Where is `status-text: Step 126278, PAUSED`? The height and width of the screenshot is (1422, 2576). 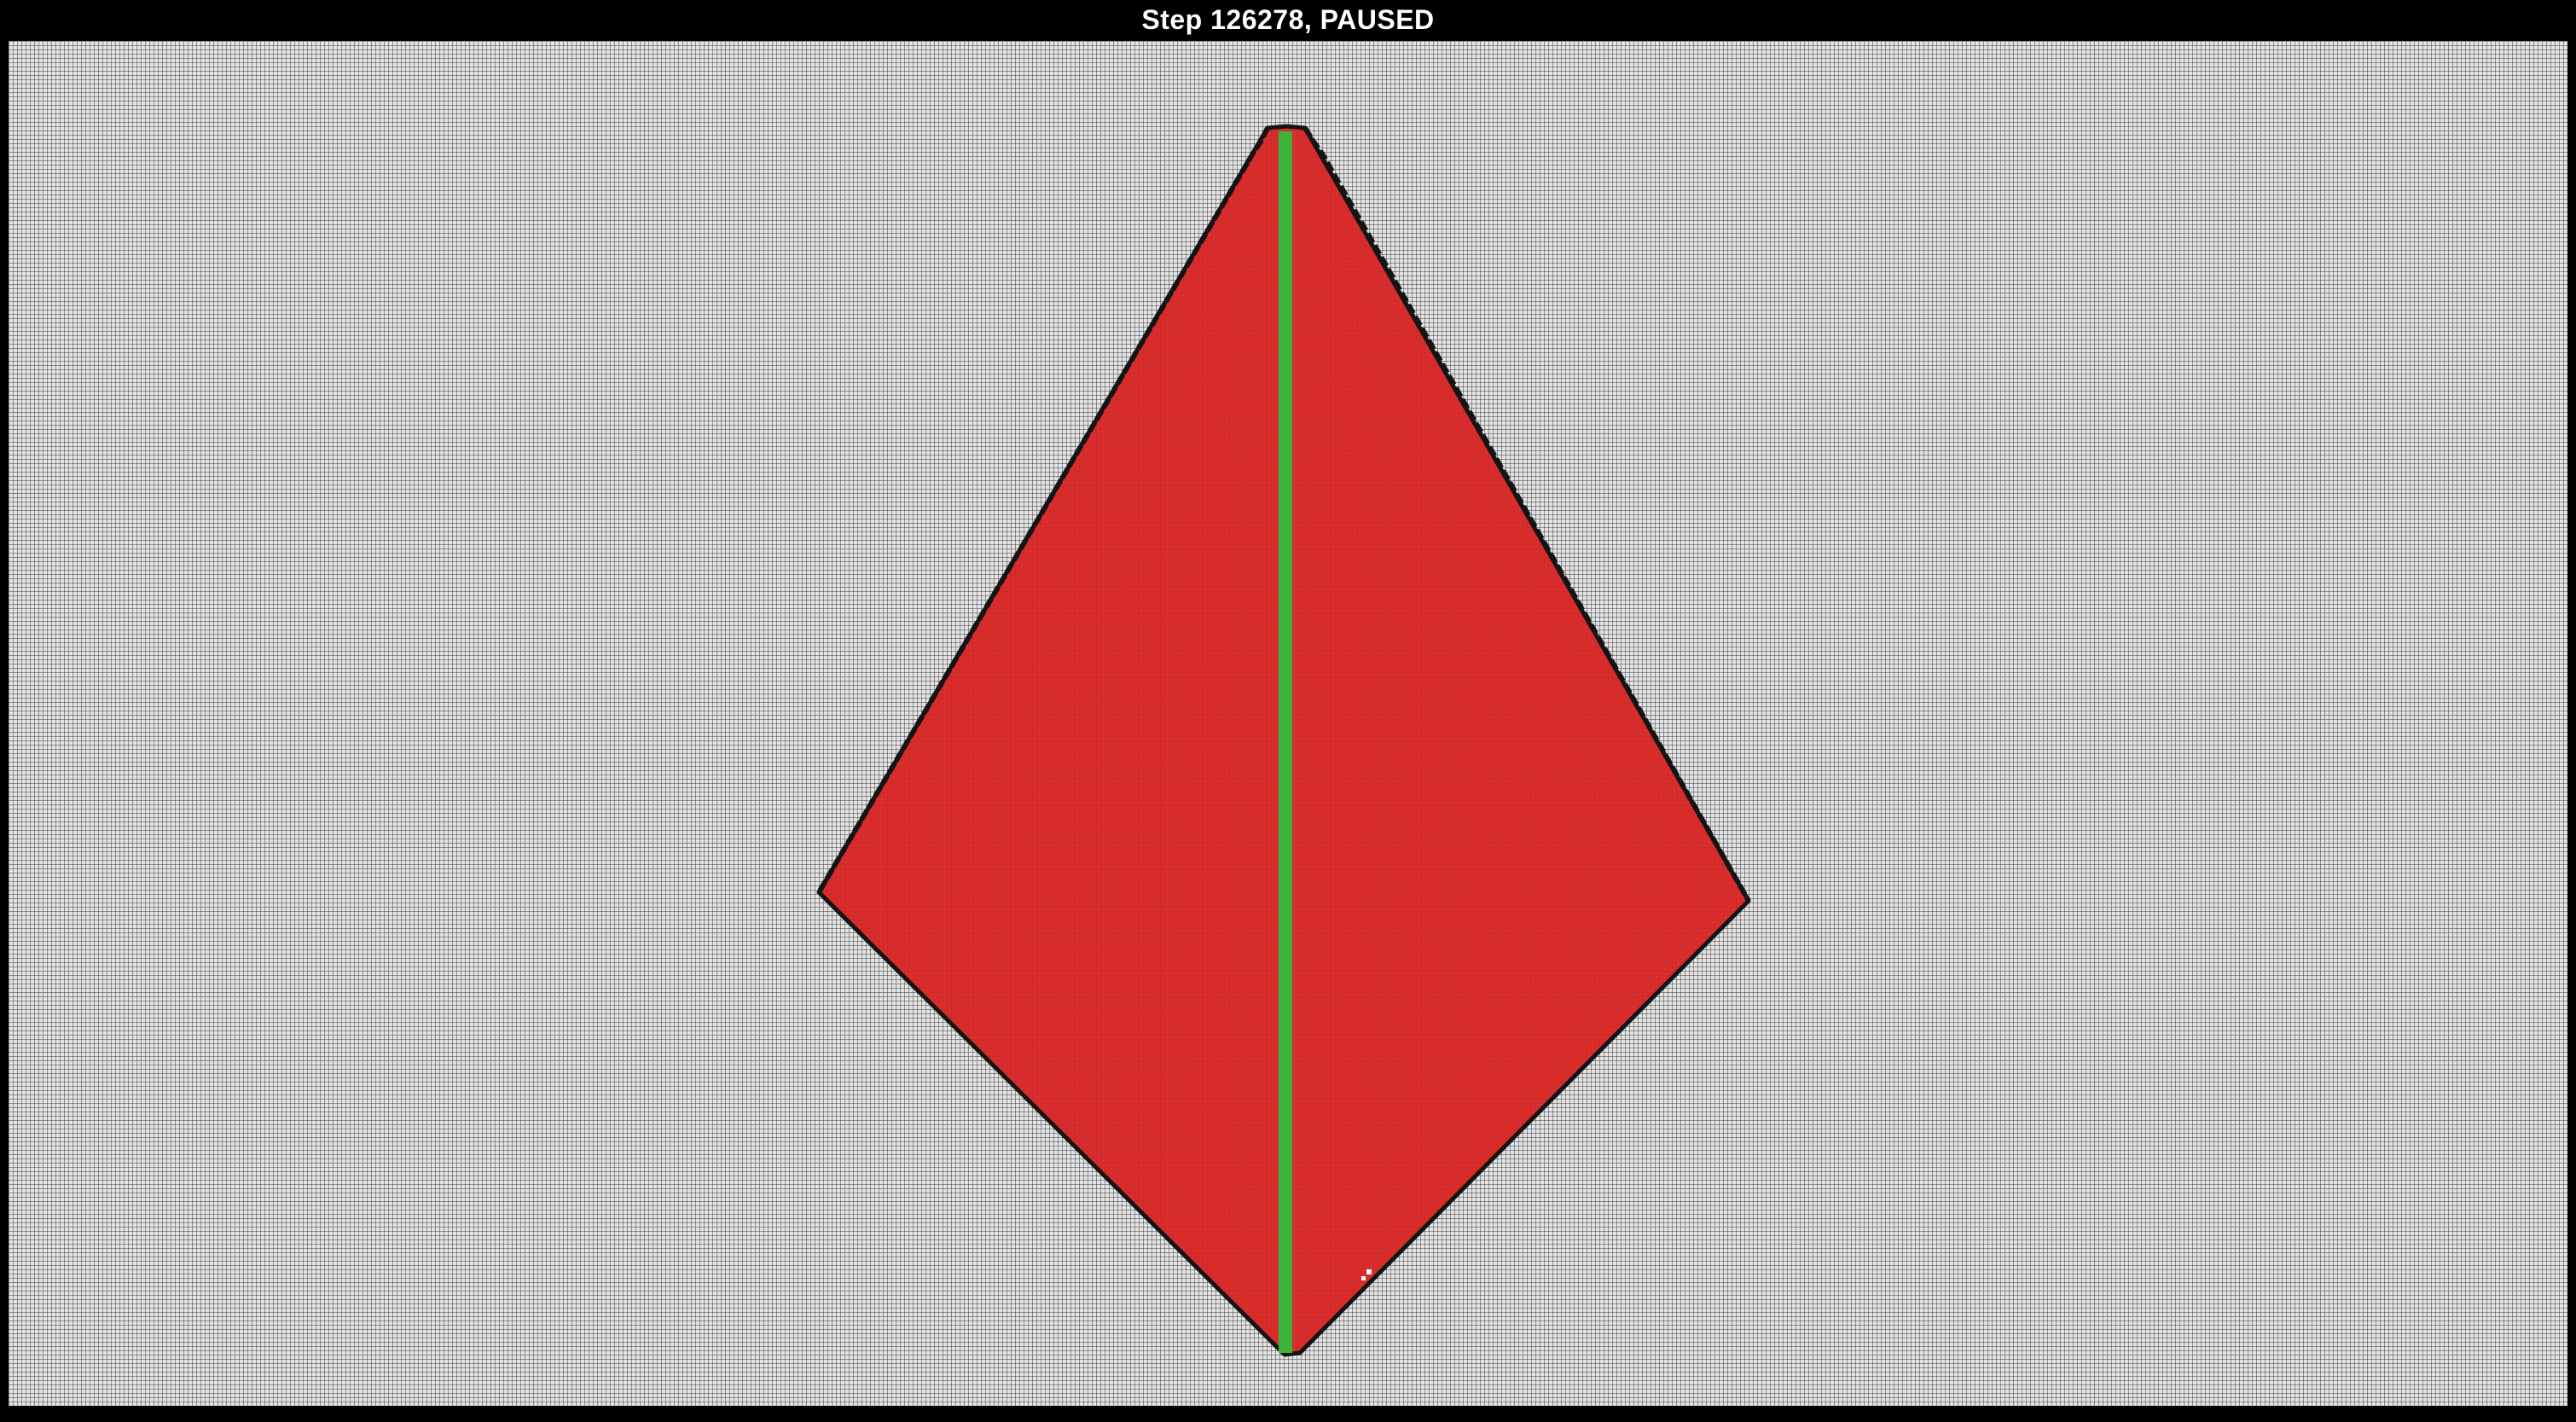 status-text: Step 126278, PAUSED is located at coordinates (1288, 19).